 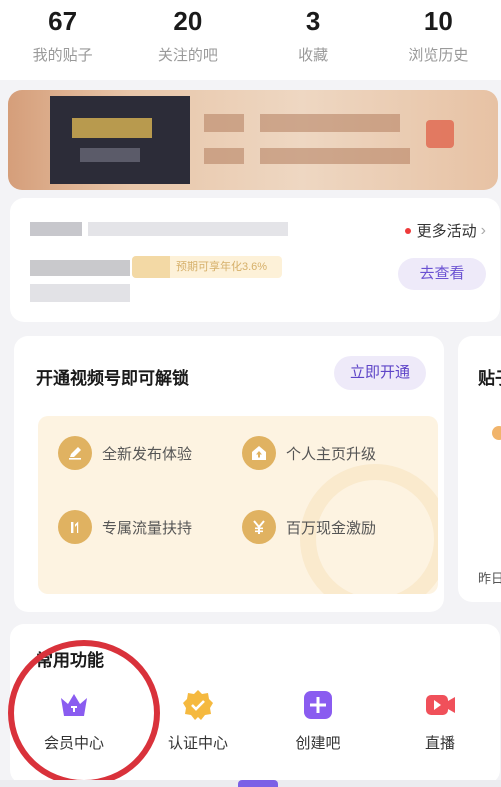 I want to click on stats-row: 67 我的贴子 20 关注的吧 3 收藏 10 浏览历史, so click(x=250, y=40).